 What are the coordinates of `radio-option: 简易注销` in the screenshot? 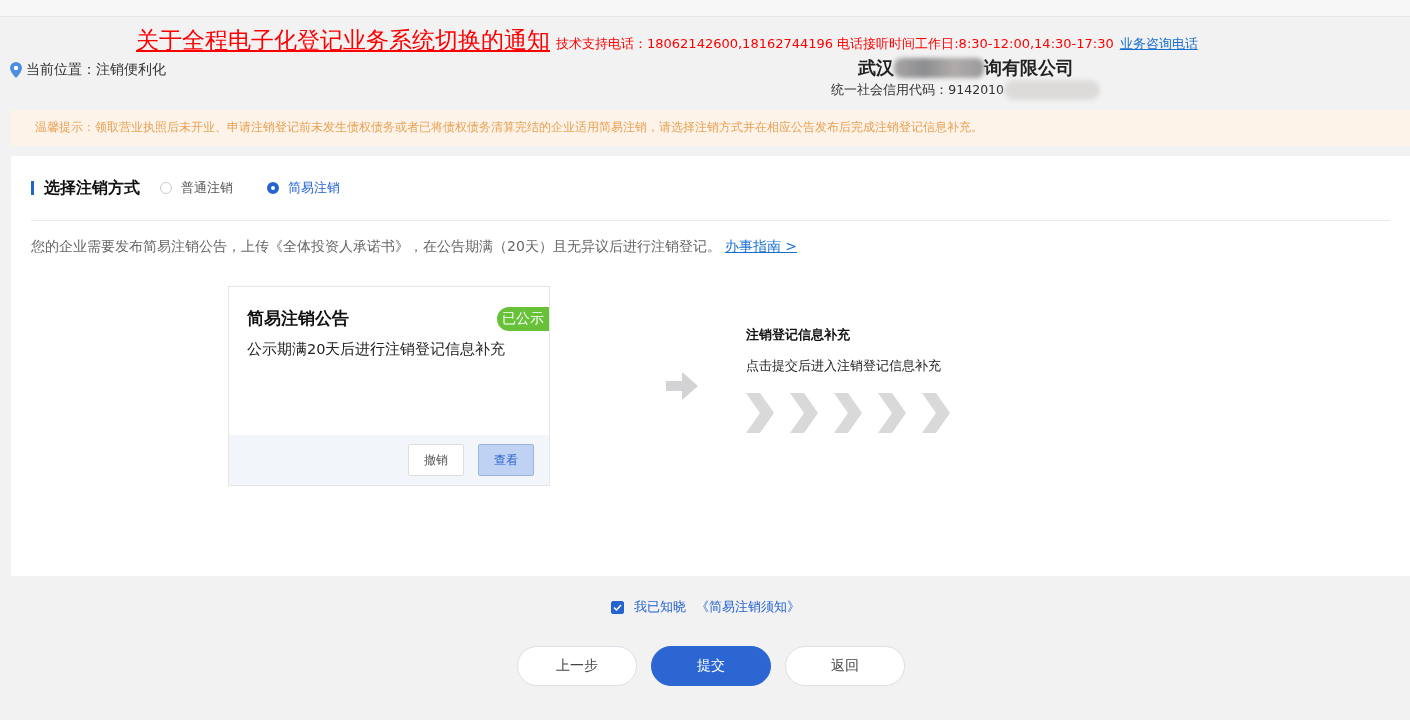 It's located at (303, 188).